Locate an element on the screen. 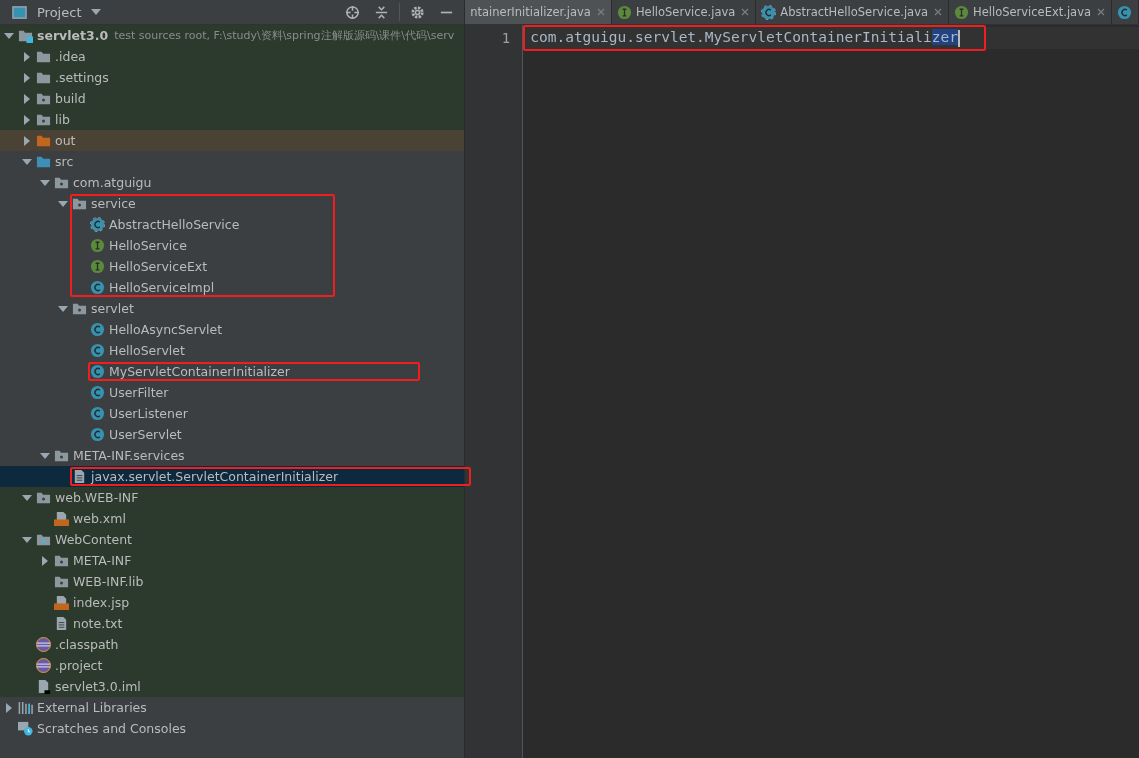  tree-item-label: .project is located at coordinates (79, 665).